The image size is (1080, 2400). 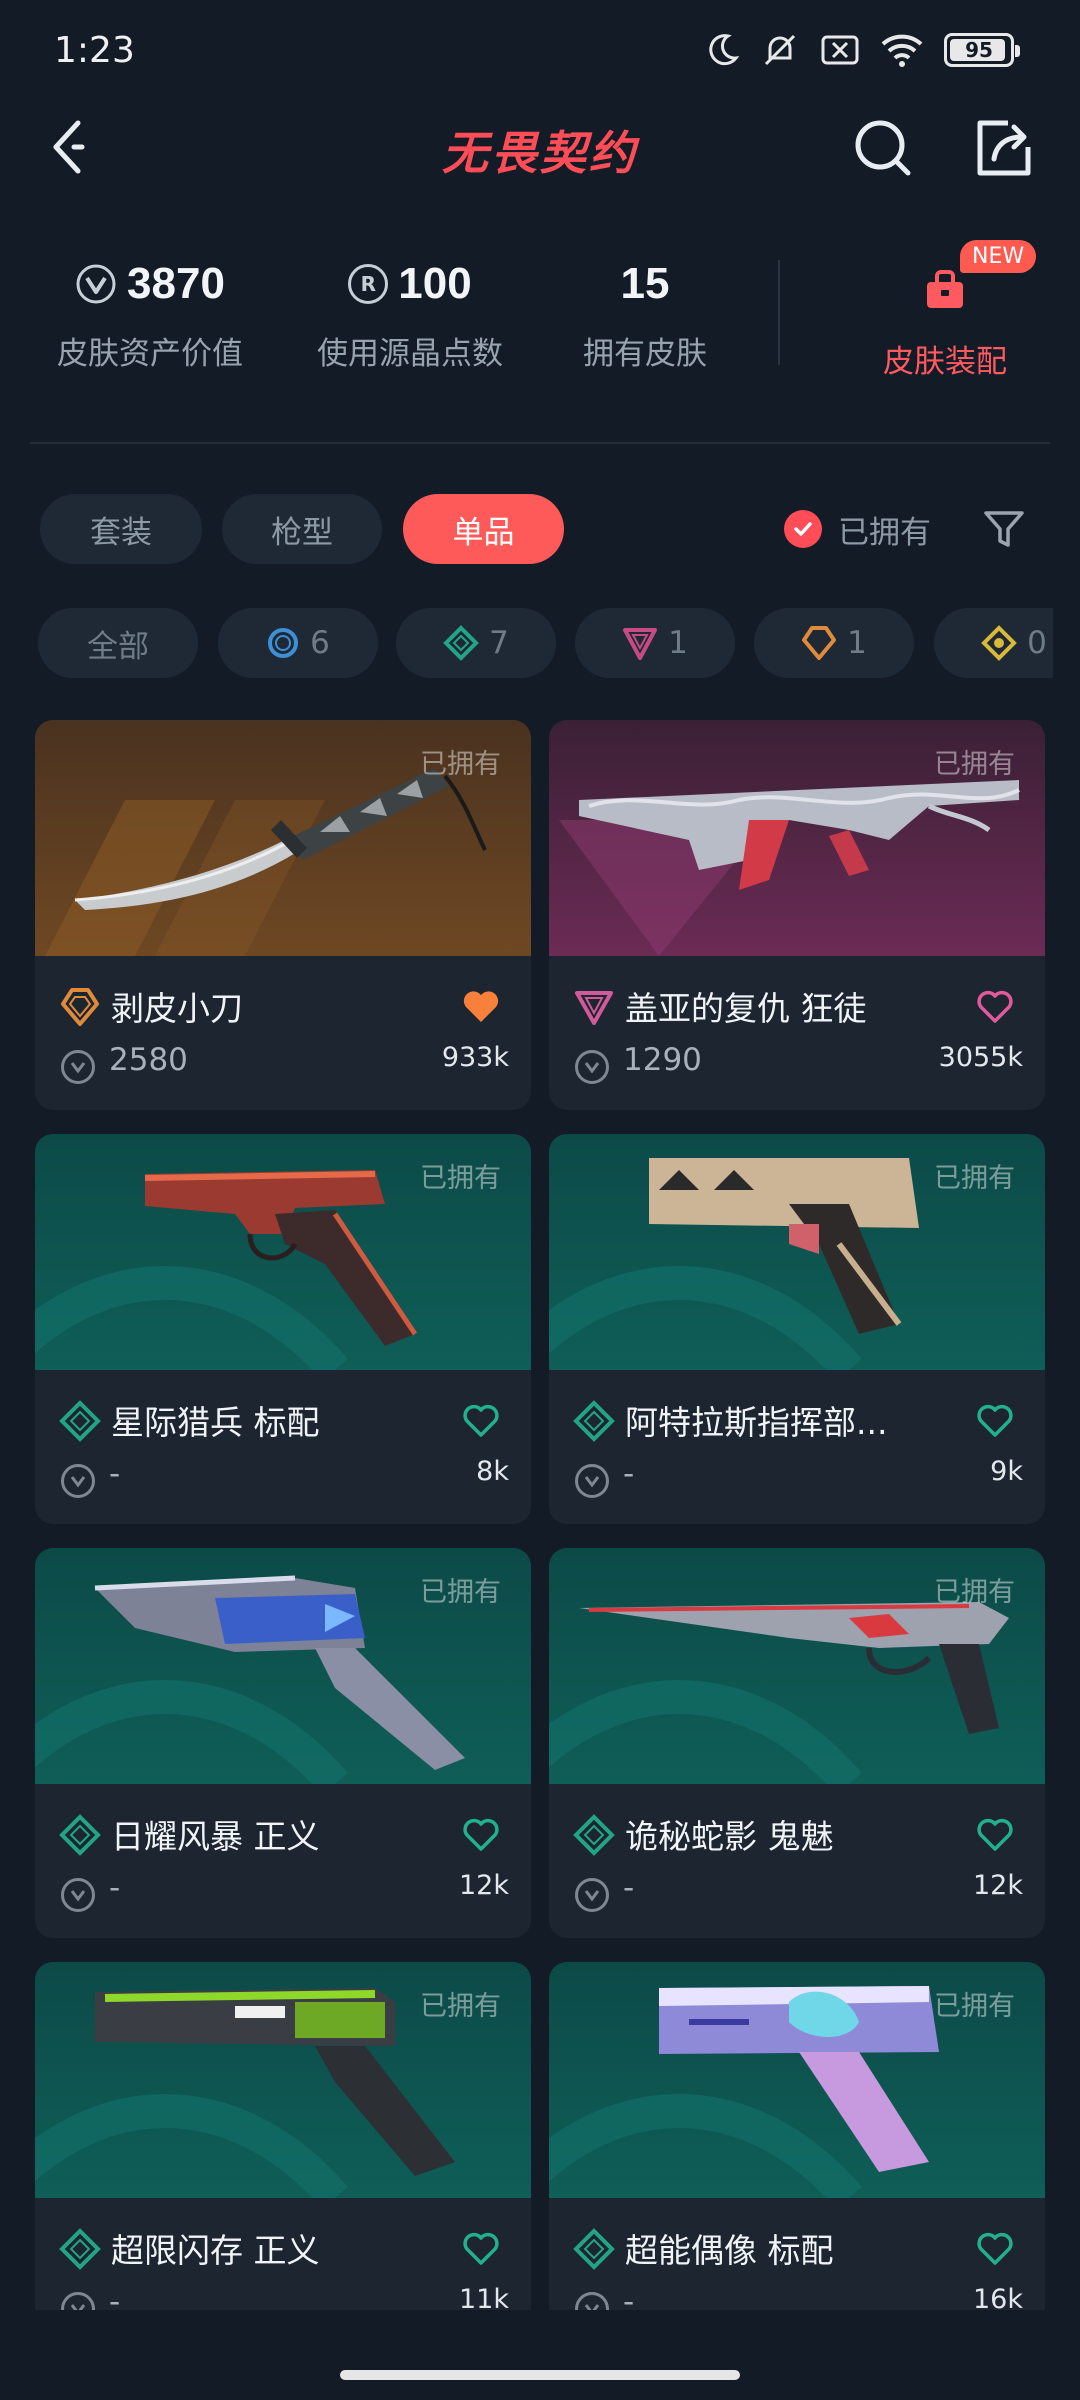 I want to click on tier-chip-deluxe: 7, so click(x=476, y=643).